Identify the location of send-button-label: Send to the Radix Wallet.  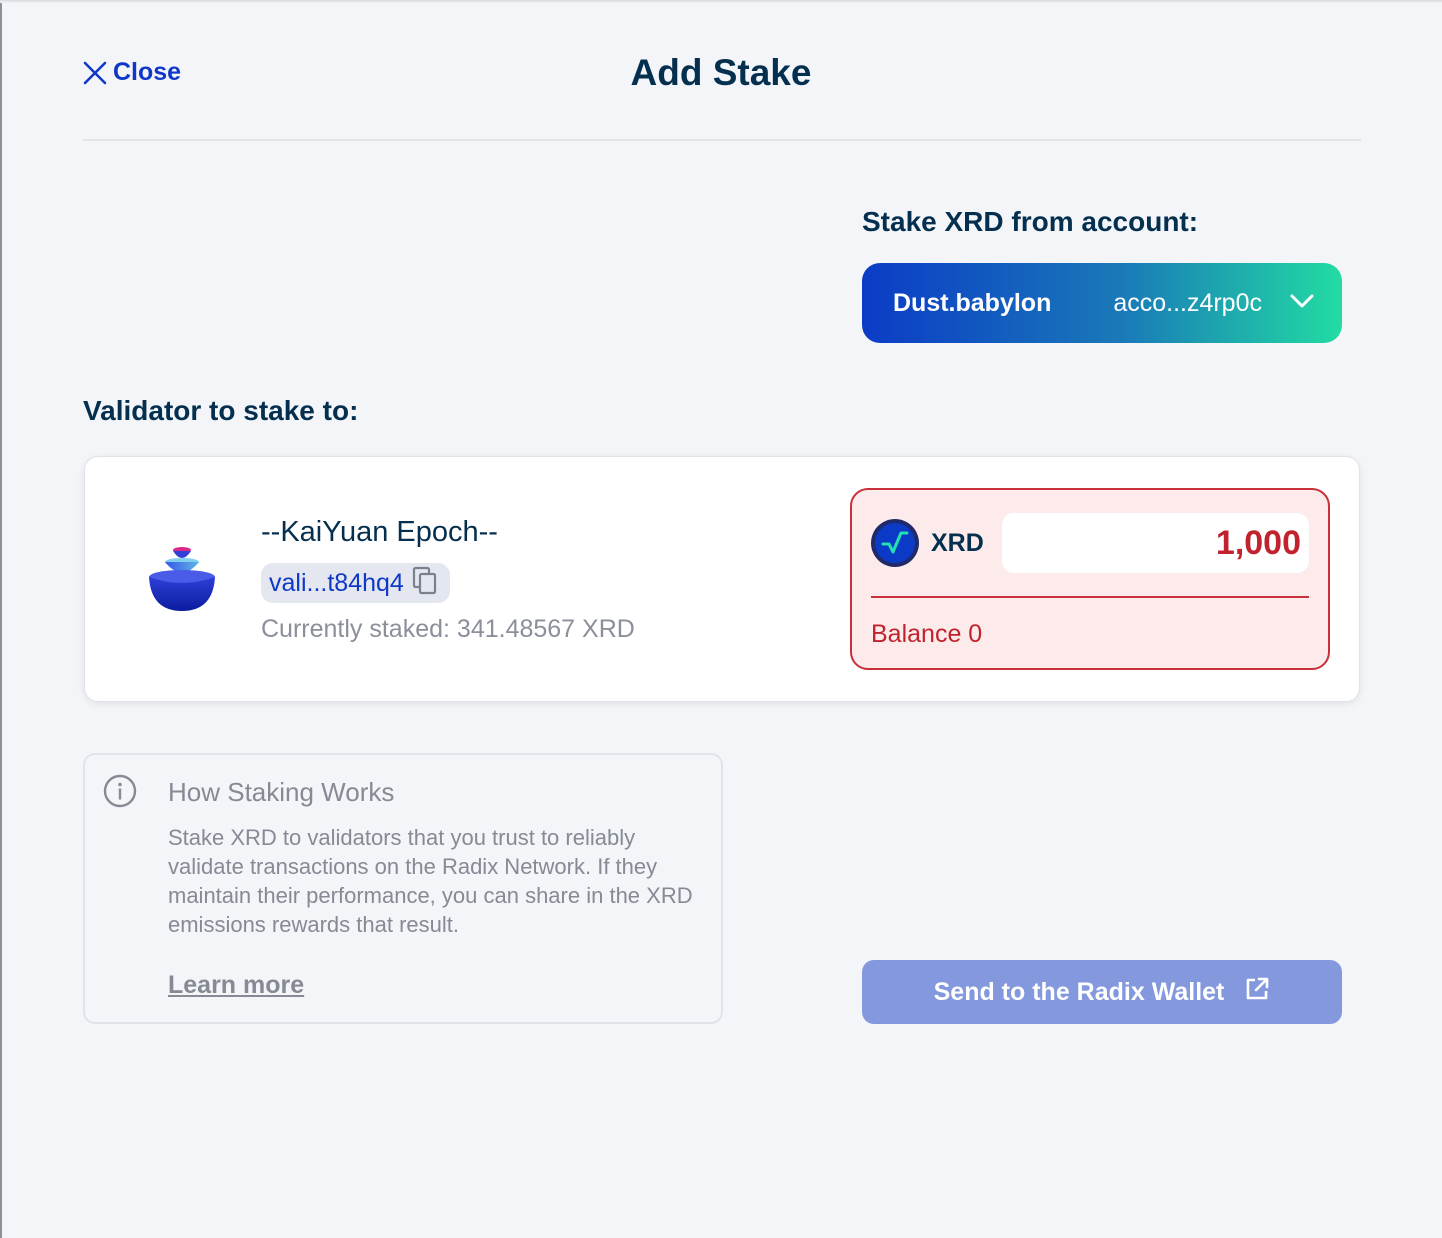
(1079, 991).